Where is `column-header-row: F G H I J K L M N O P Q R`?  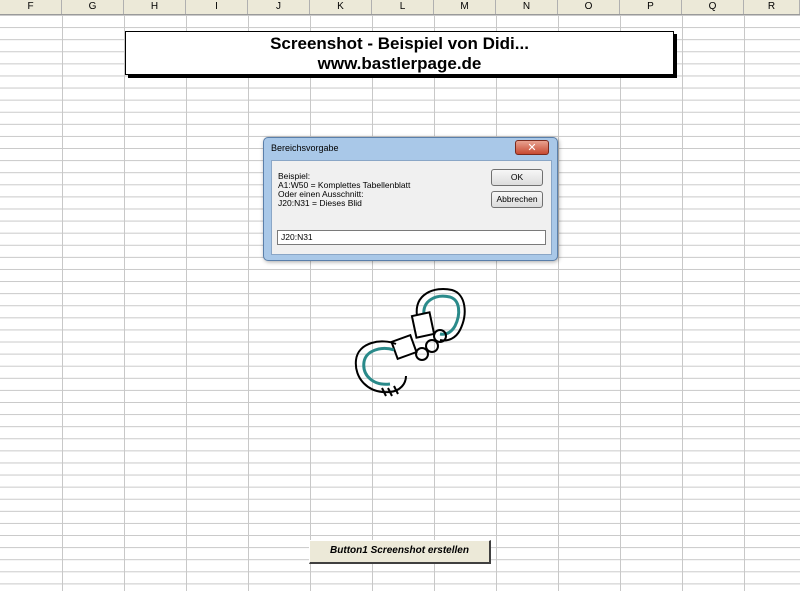
column-header-row: F G H I J K L M N O P Q R is located at coordinates (400, 7).